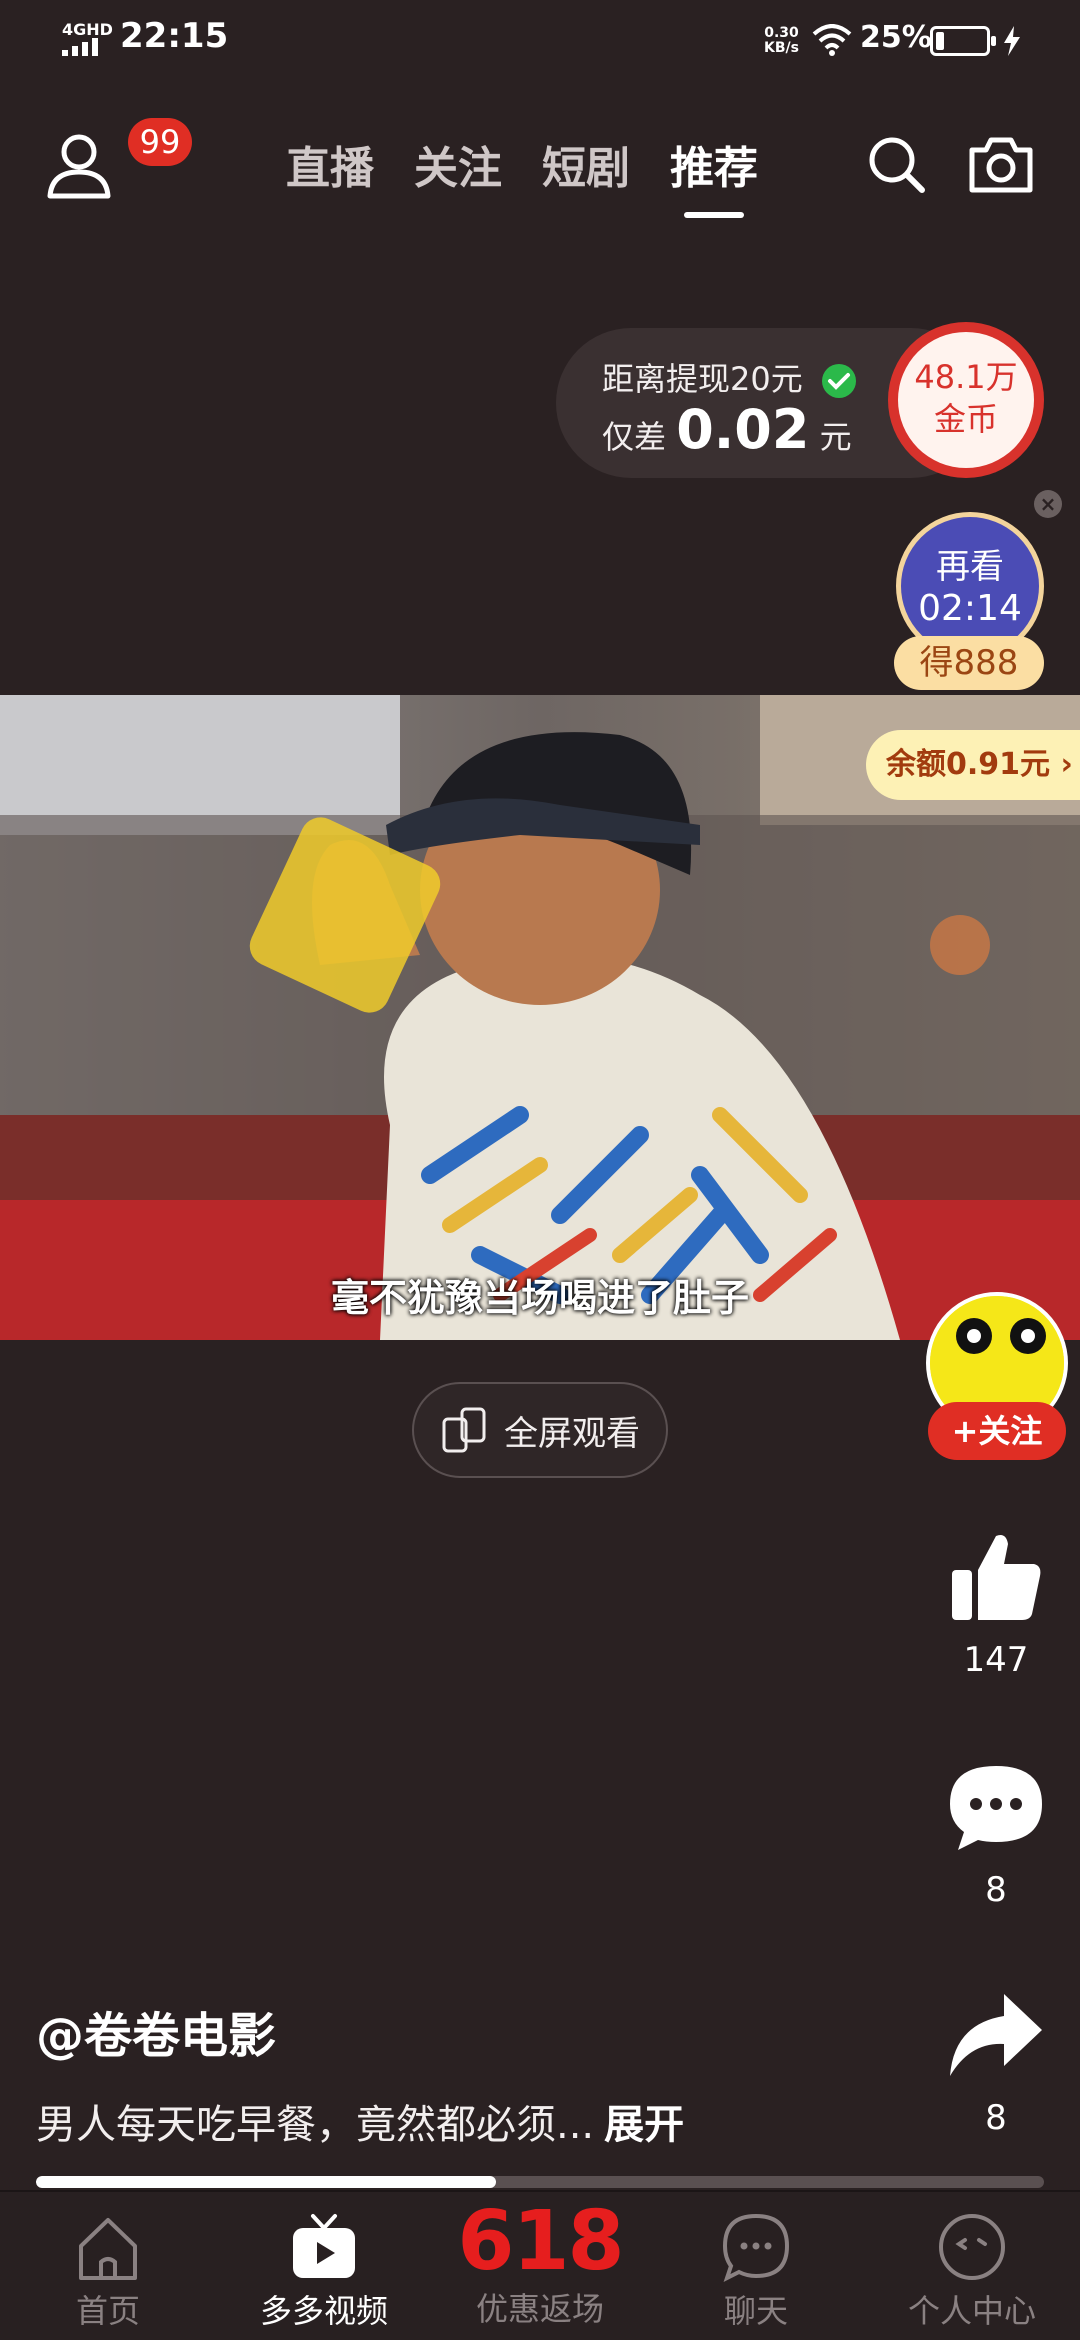  What do you see at coordinates (586, 164) in the screenshot?
I see `tab-short-drama: 短剧` at bounding box center [586, 164].